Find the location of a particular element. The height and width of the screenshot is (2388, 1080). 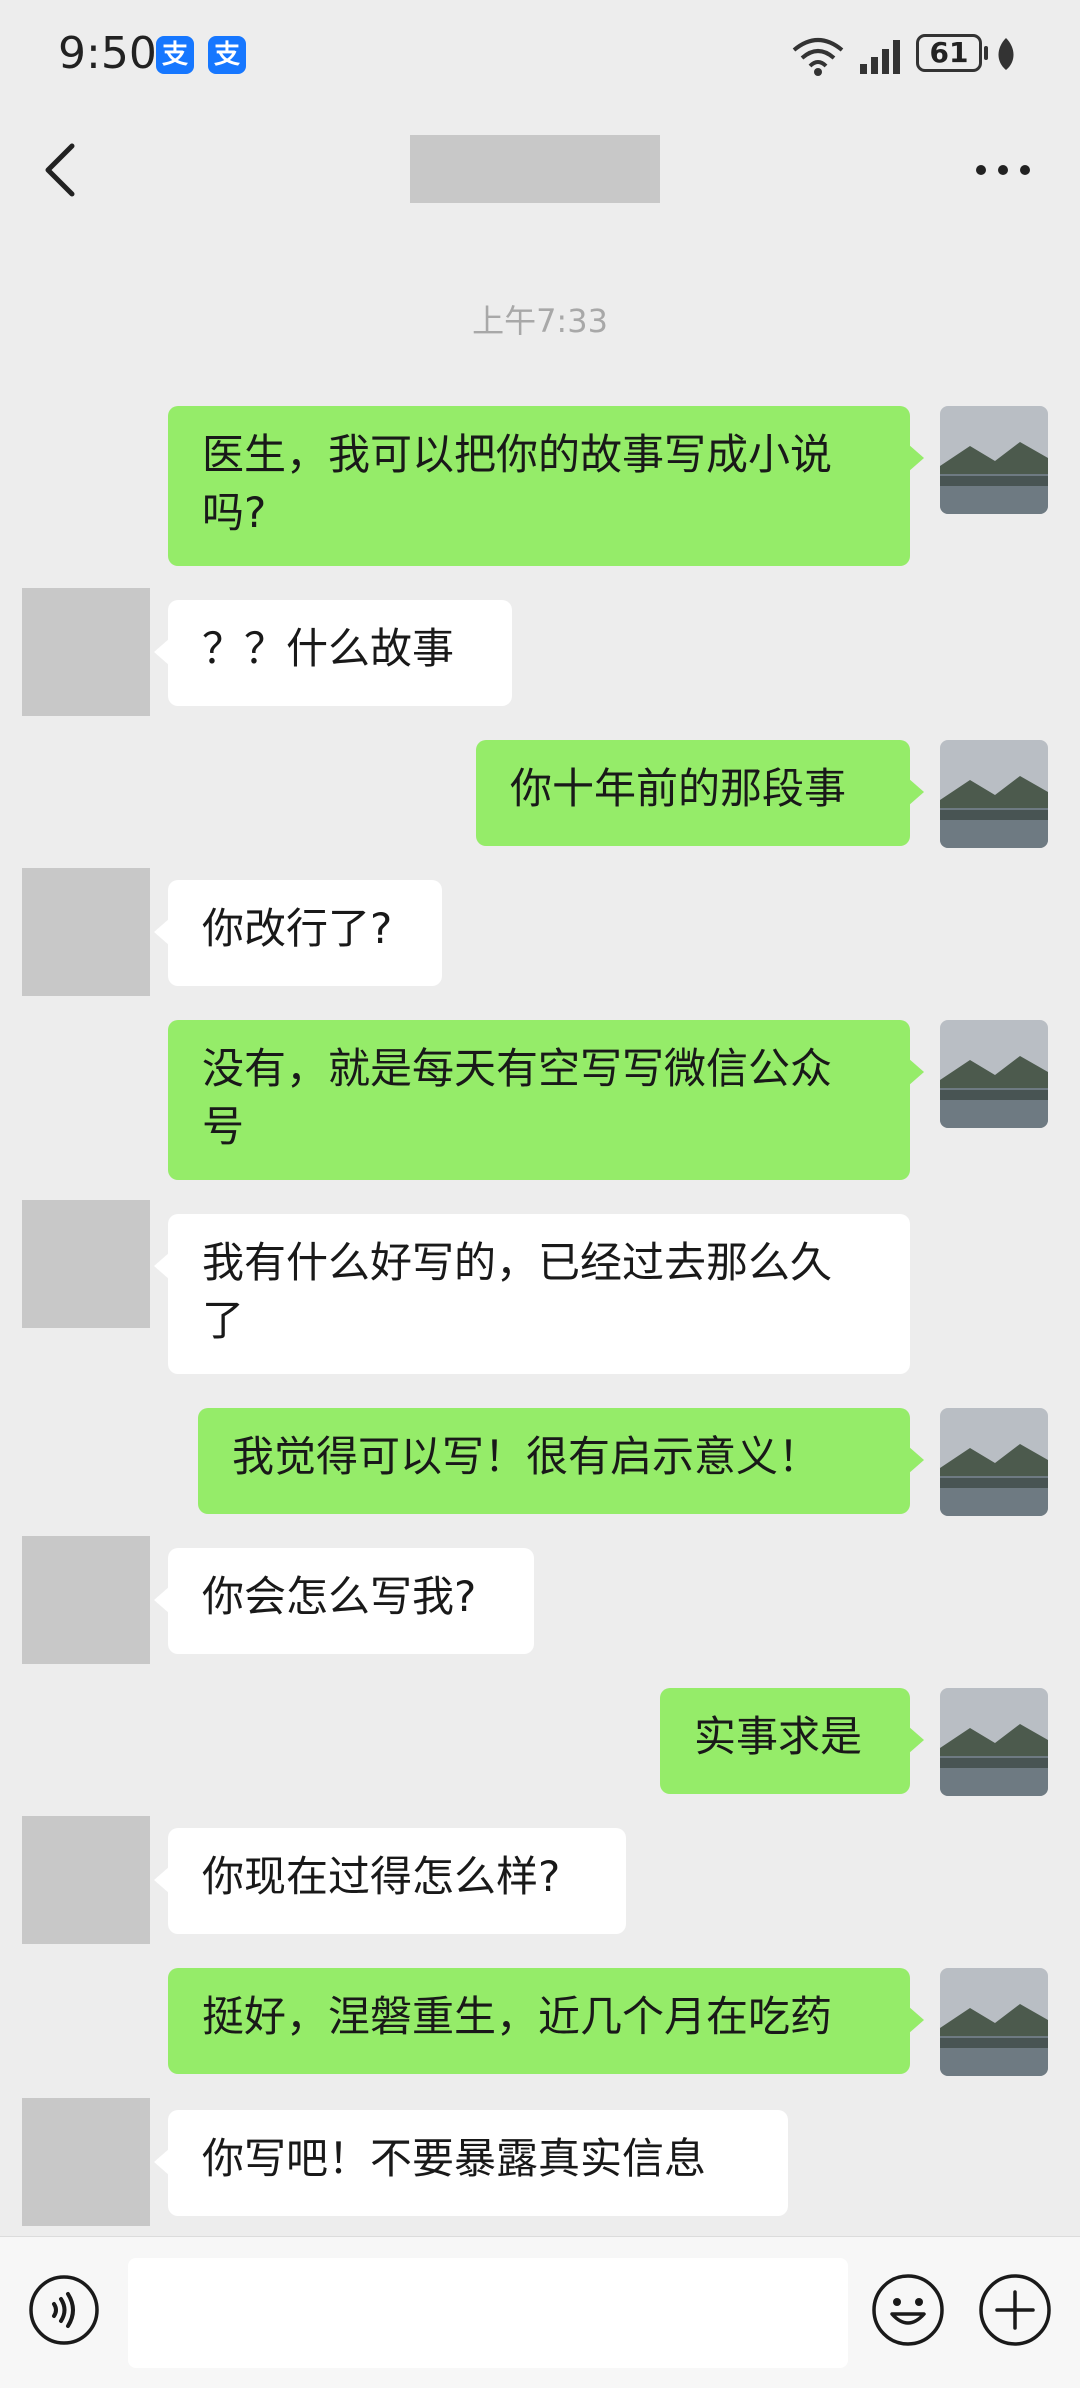

battery-icon: 61 is located at coordinates (949, 53).